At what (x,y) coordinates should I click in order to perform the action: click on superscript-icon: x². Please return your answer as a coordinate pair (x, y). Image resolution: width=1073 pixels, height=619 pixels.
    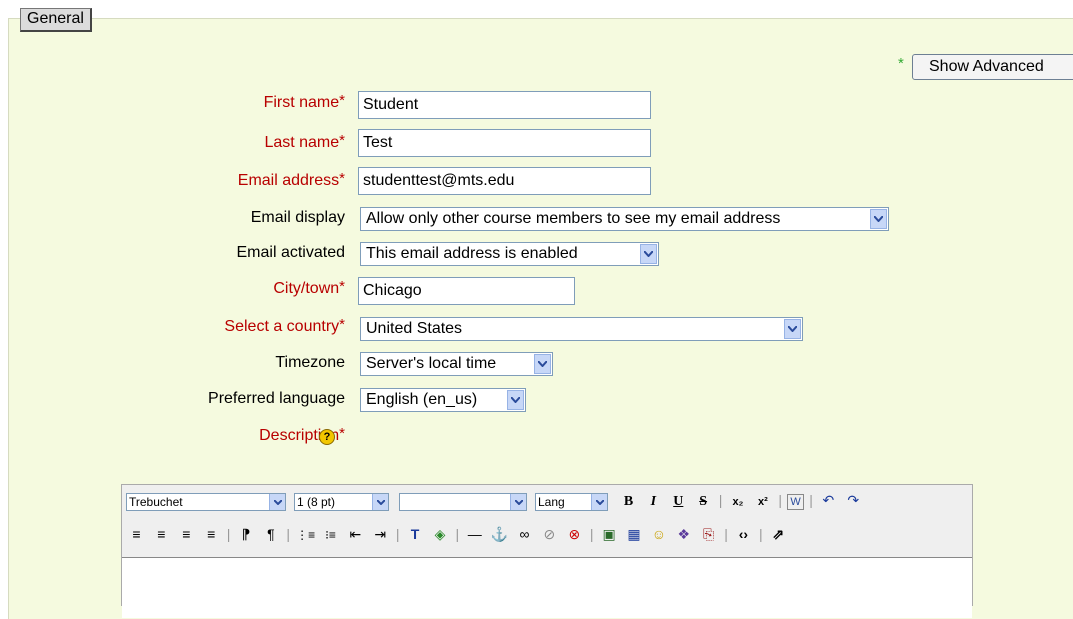
    Looking at the image, I should click on (762, 502).